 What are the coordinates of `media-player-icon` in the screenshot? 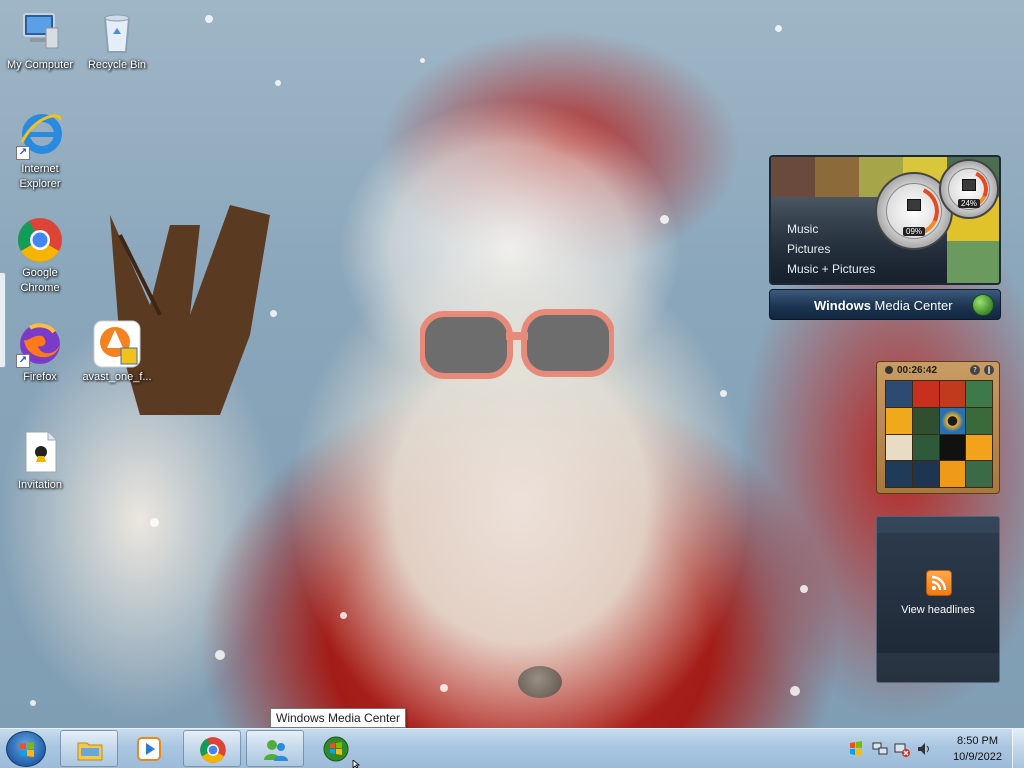 It's located at (149, 749).